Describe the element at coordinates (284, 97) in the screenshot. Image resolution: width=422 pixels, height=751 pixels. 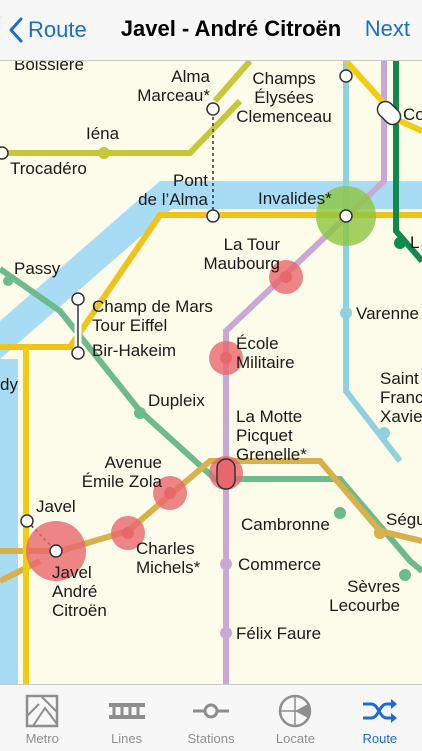
I see `station-champs-elysees: Champs Élysées Clemenceau` at that location.